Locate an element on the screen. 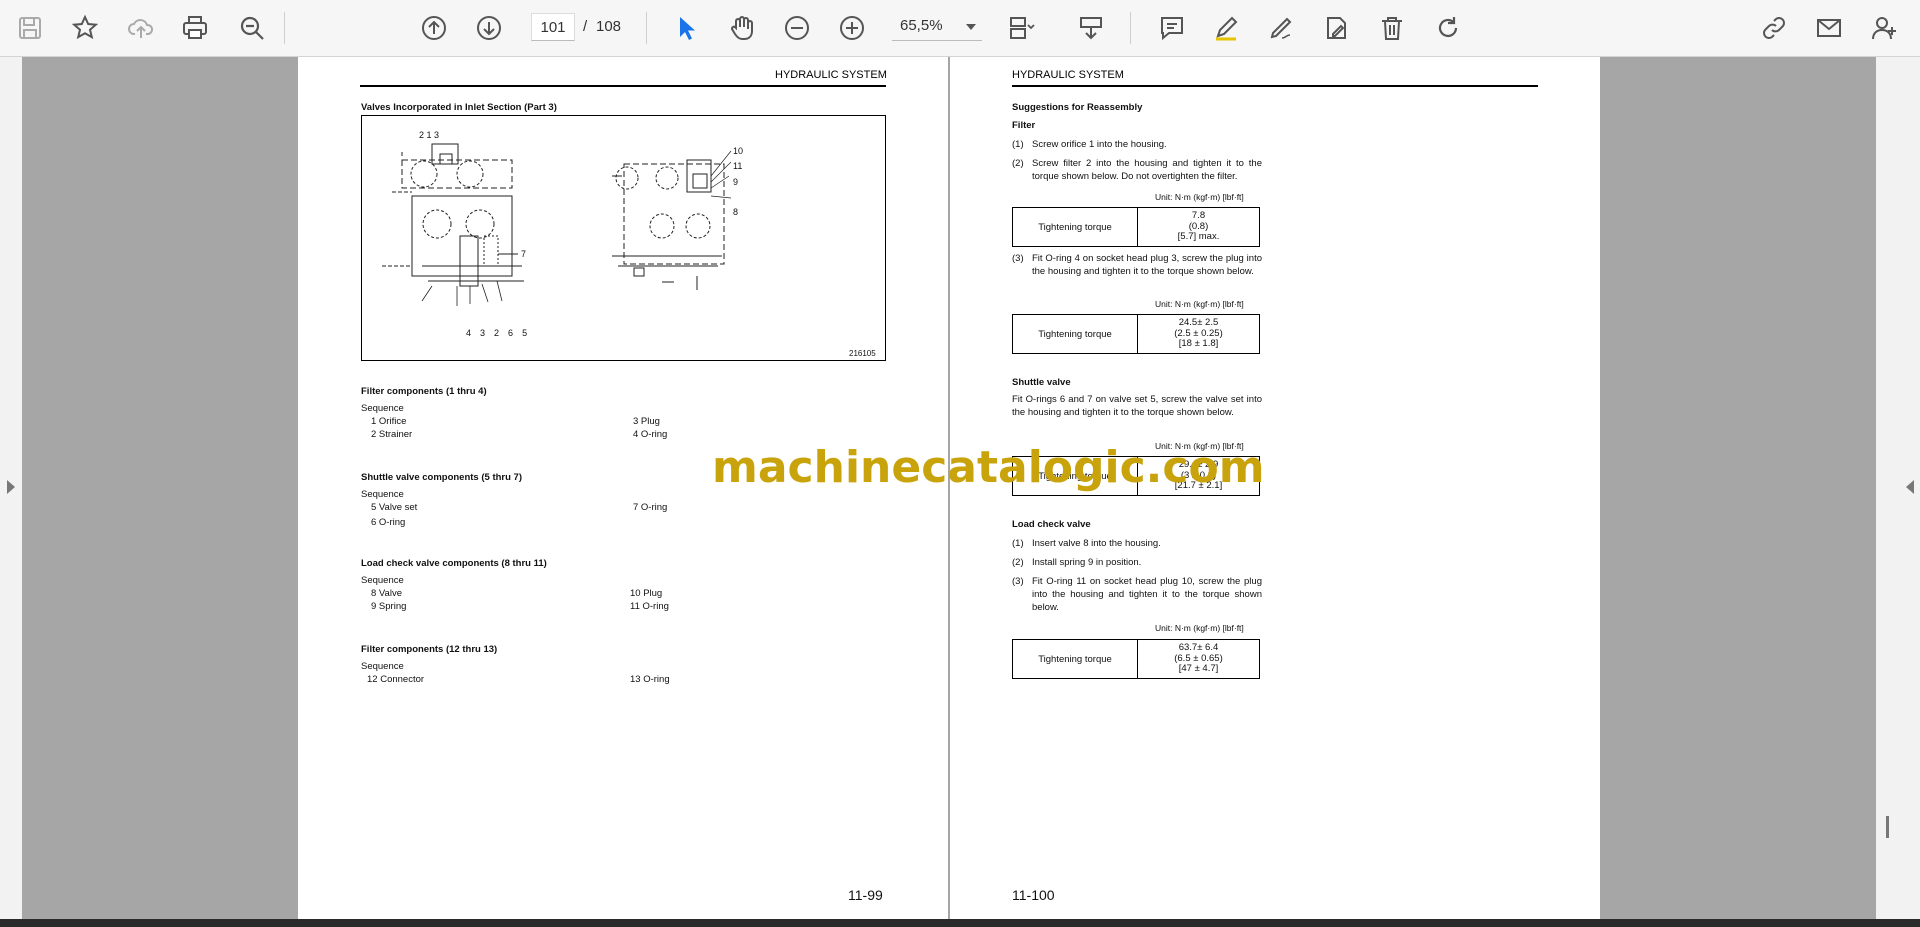 This screenshot has width=1920, height=927. parts-column: 10 Plug 11 O-ring is located at coordinates (649, 600).